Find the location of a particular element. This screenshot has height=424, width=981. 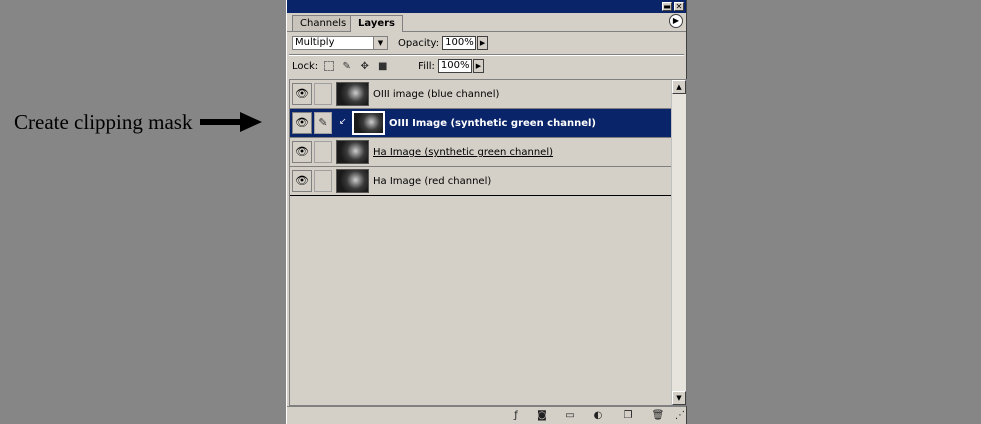

blend-mode-select: Multiply ▼ is located at coordinates (340, 43).